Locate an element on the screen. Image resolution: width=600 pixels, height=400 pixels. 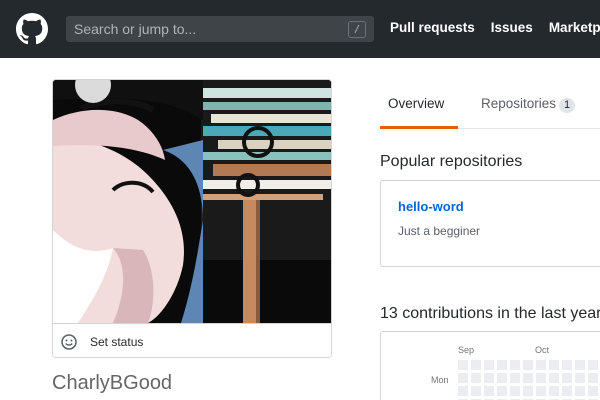
header-nav: Pull requests Issues Marketplace is located at coordinates (495, 27).